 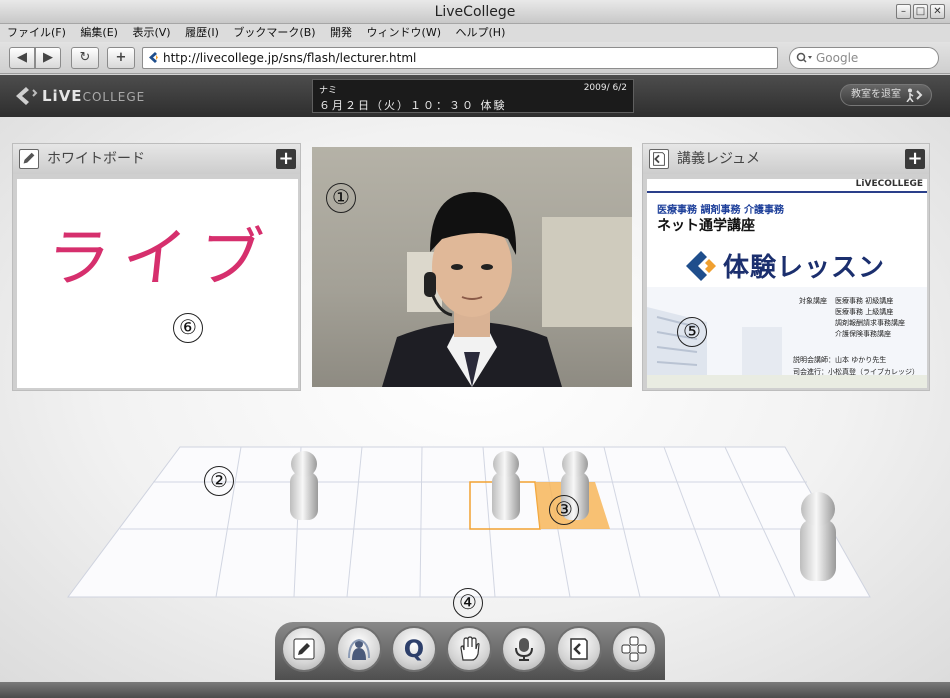 I want to click on slide-target-item: 医療事務 上級講座, so click(x=864, y=312).